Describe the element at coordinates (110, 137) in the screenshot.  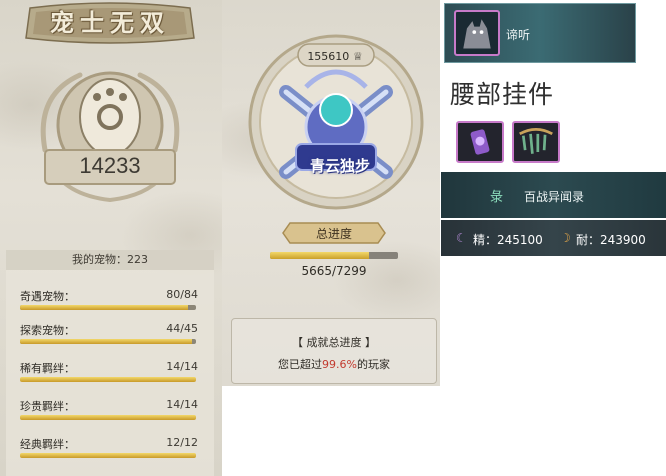
I see `pet-egg-emblem` at that location.